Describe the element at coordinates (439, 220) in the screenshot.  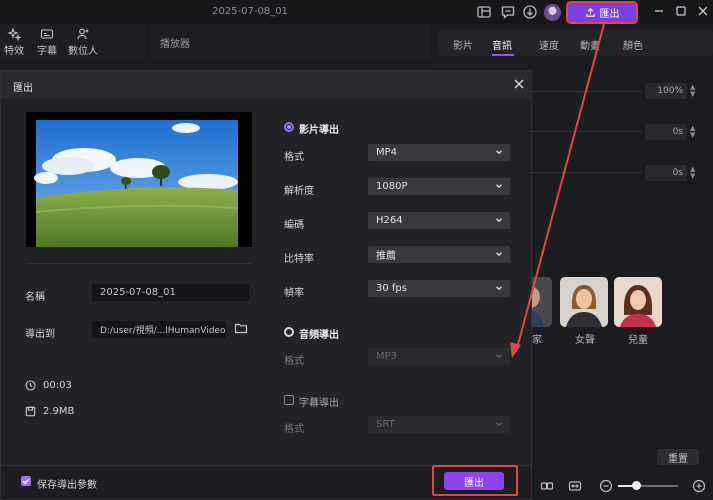
I see `encoder-select: H264` at that location.